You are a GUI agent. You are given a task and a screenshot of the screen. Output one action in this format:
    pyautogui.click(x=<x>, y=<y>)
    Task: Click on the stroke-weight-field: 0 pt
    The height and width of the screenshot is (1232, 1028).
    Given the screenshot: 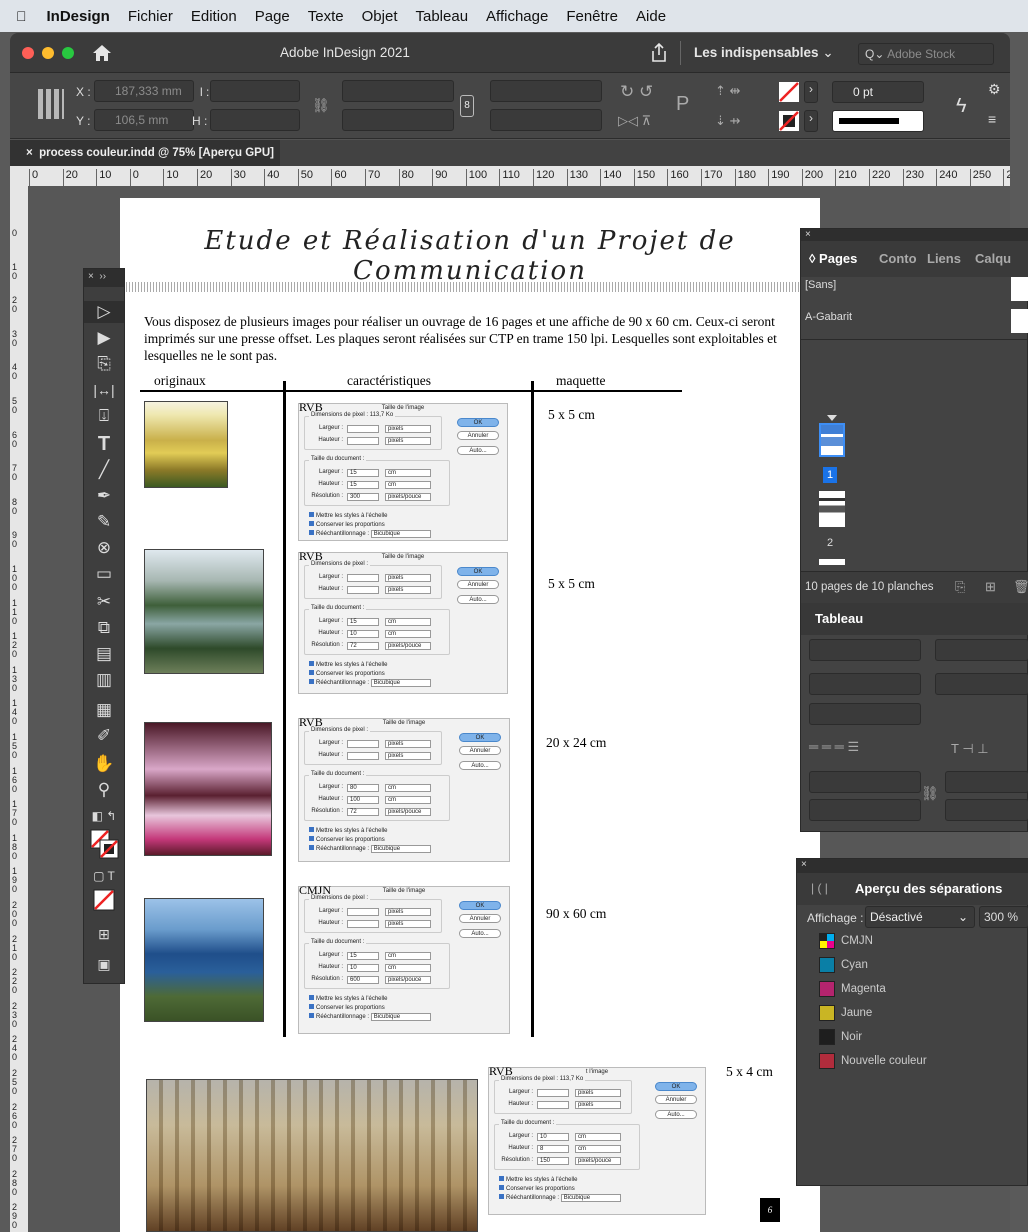 What is the action you would take?
    pyautogui.click(x=878, y=92)
    